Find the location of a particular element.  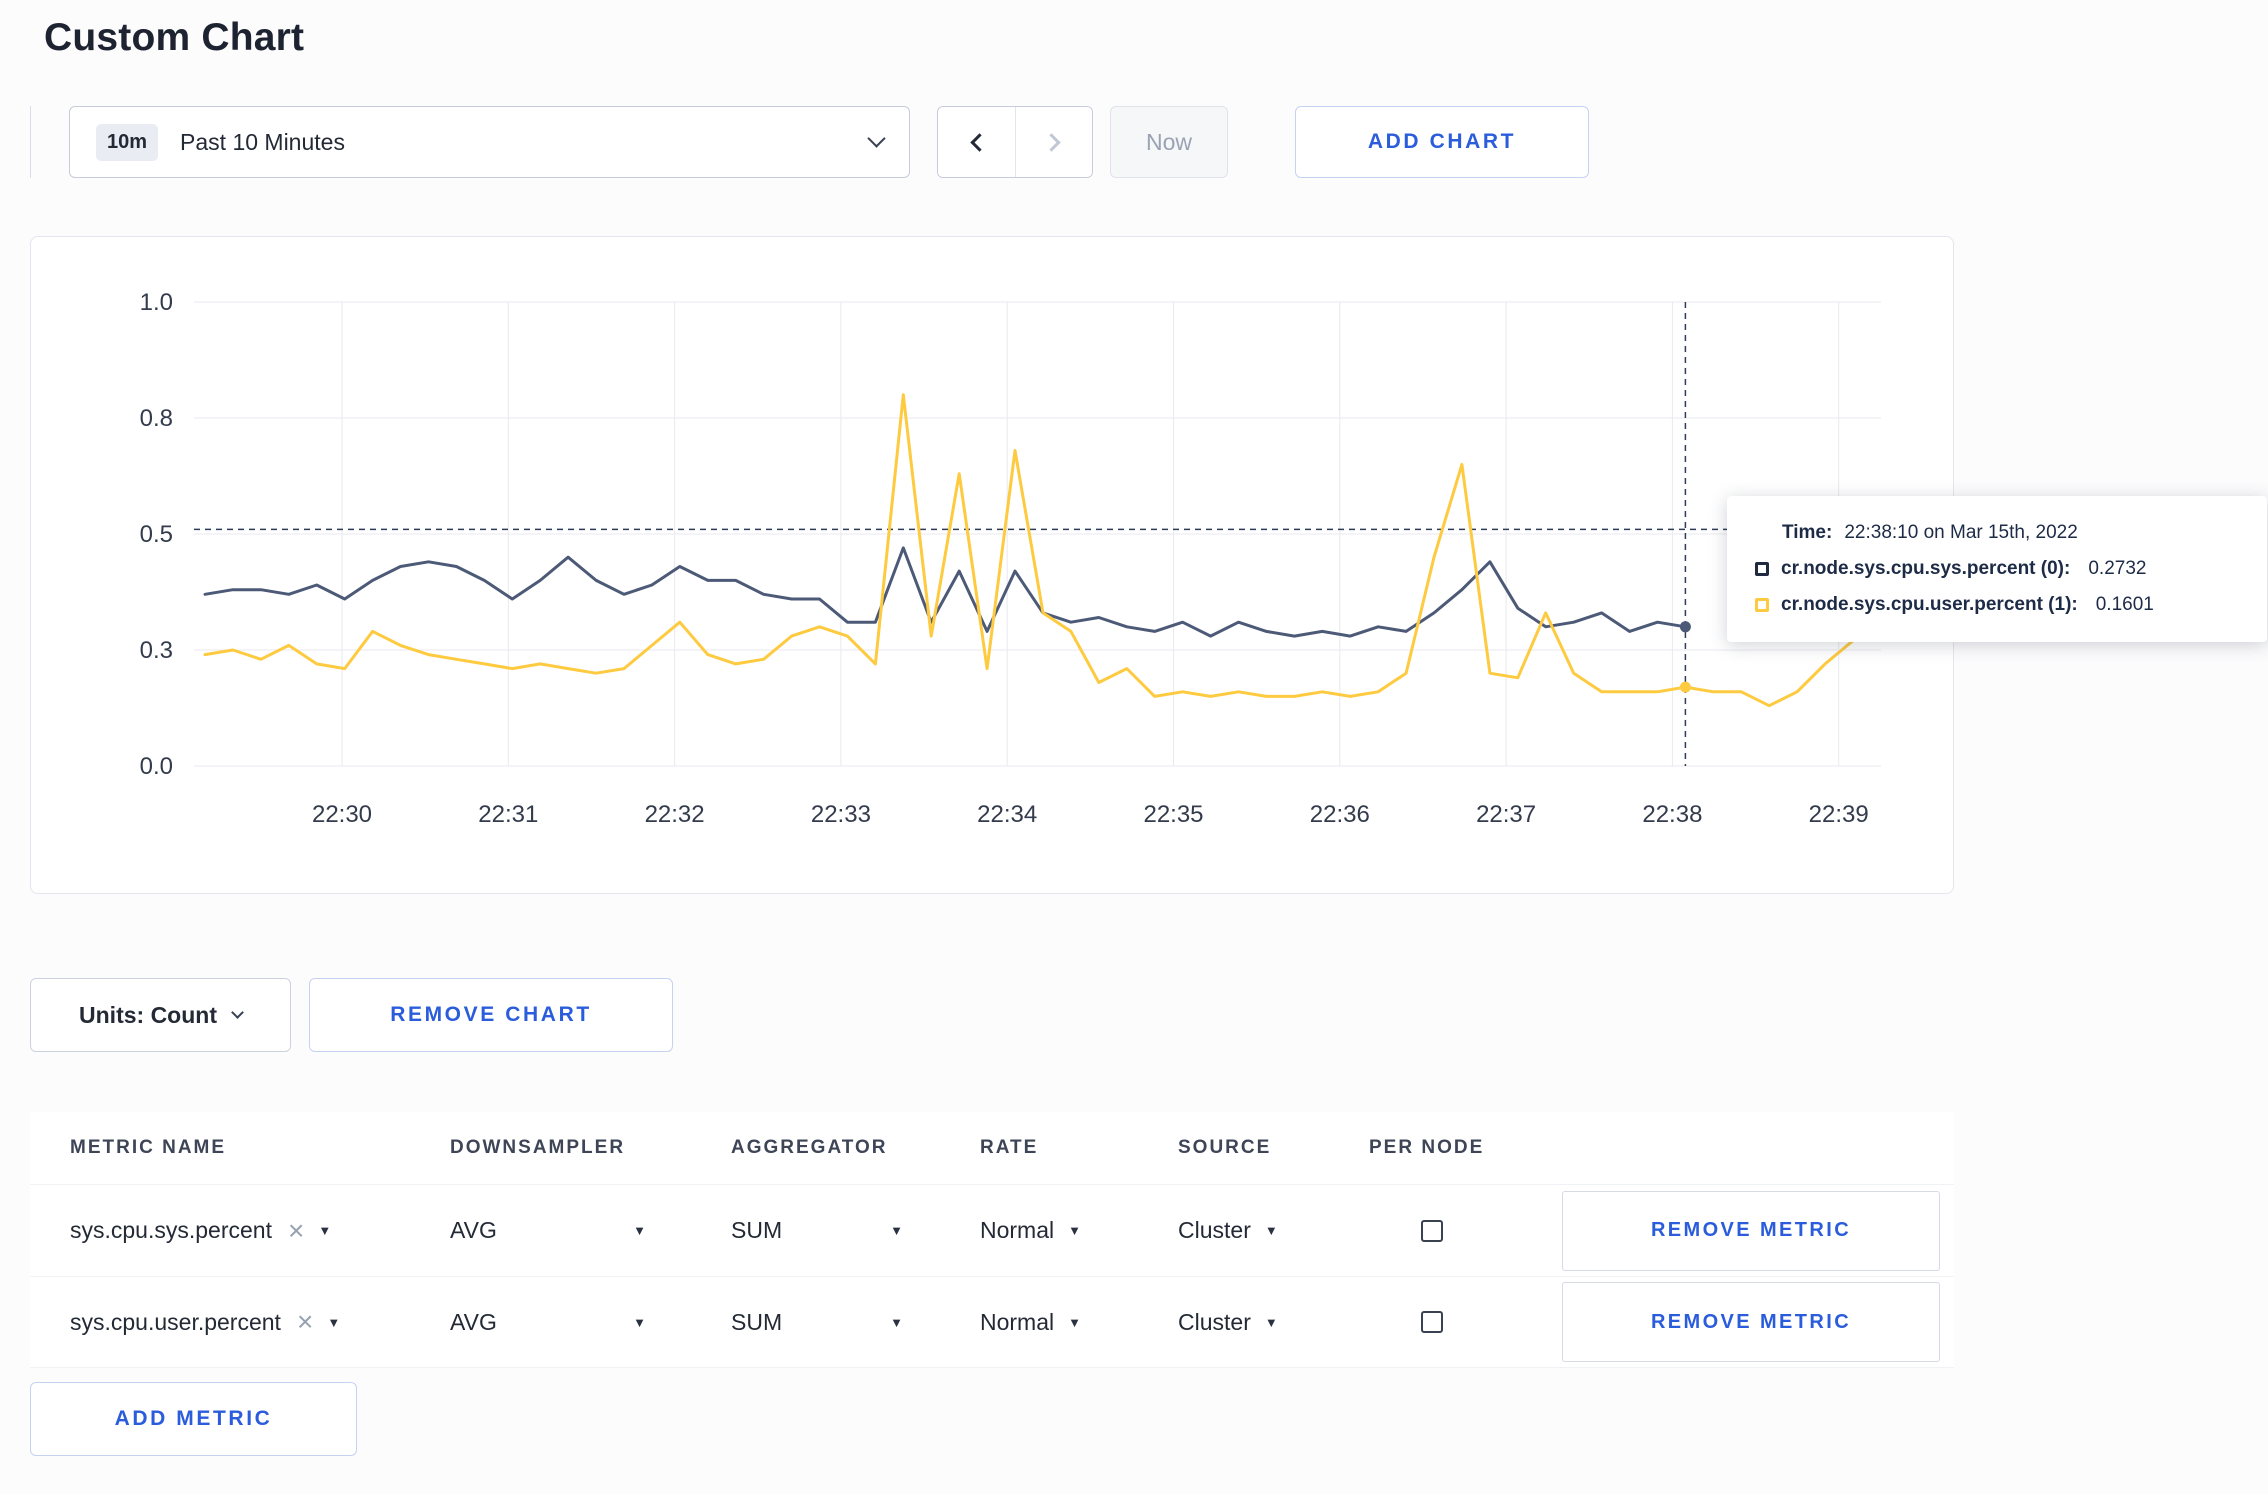

time-forward-button is located at coordinates (1053, 142).